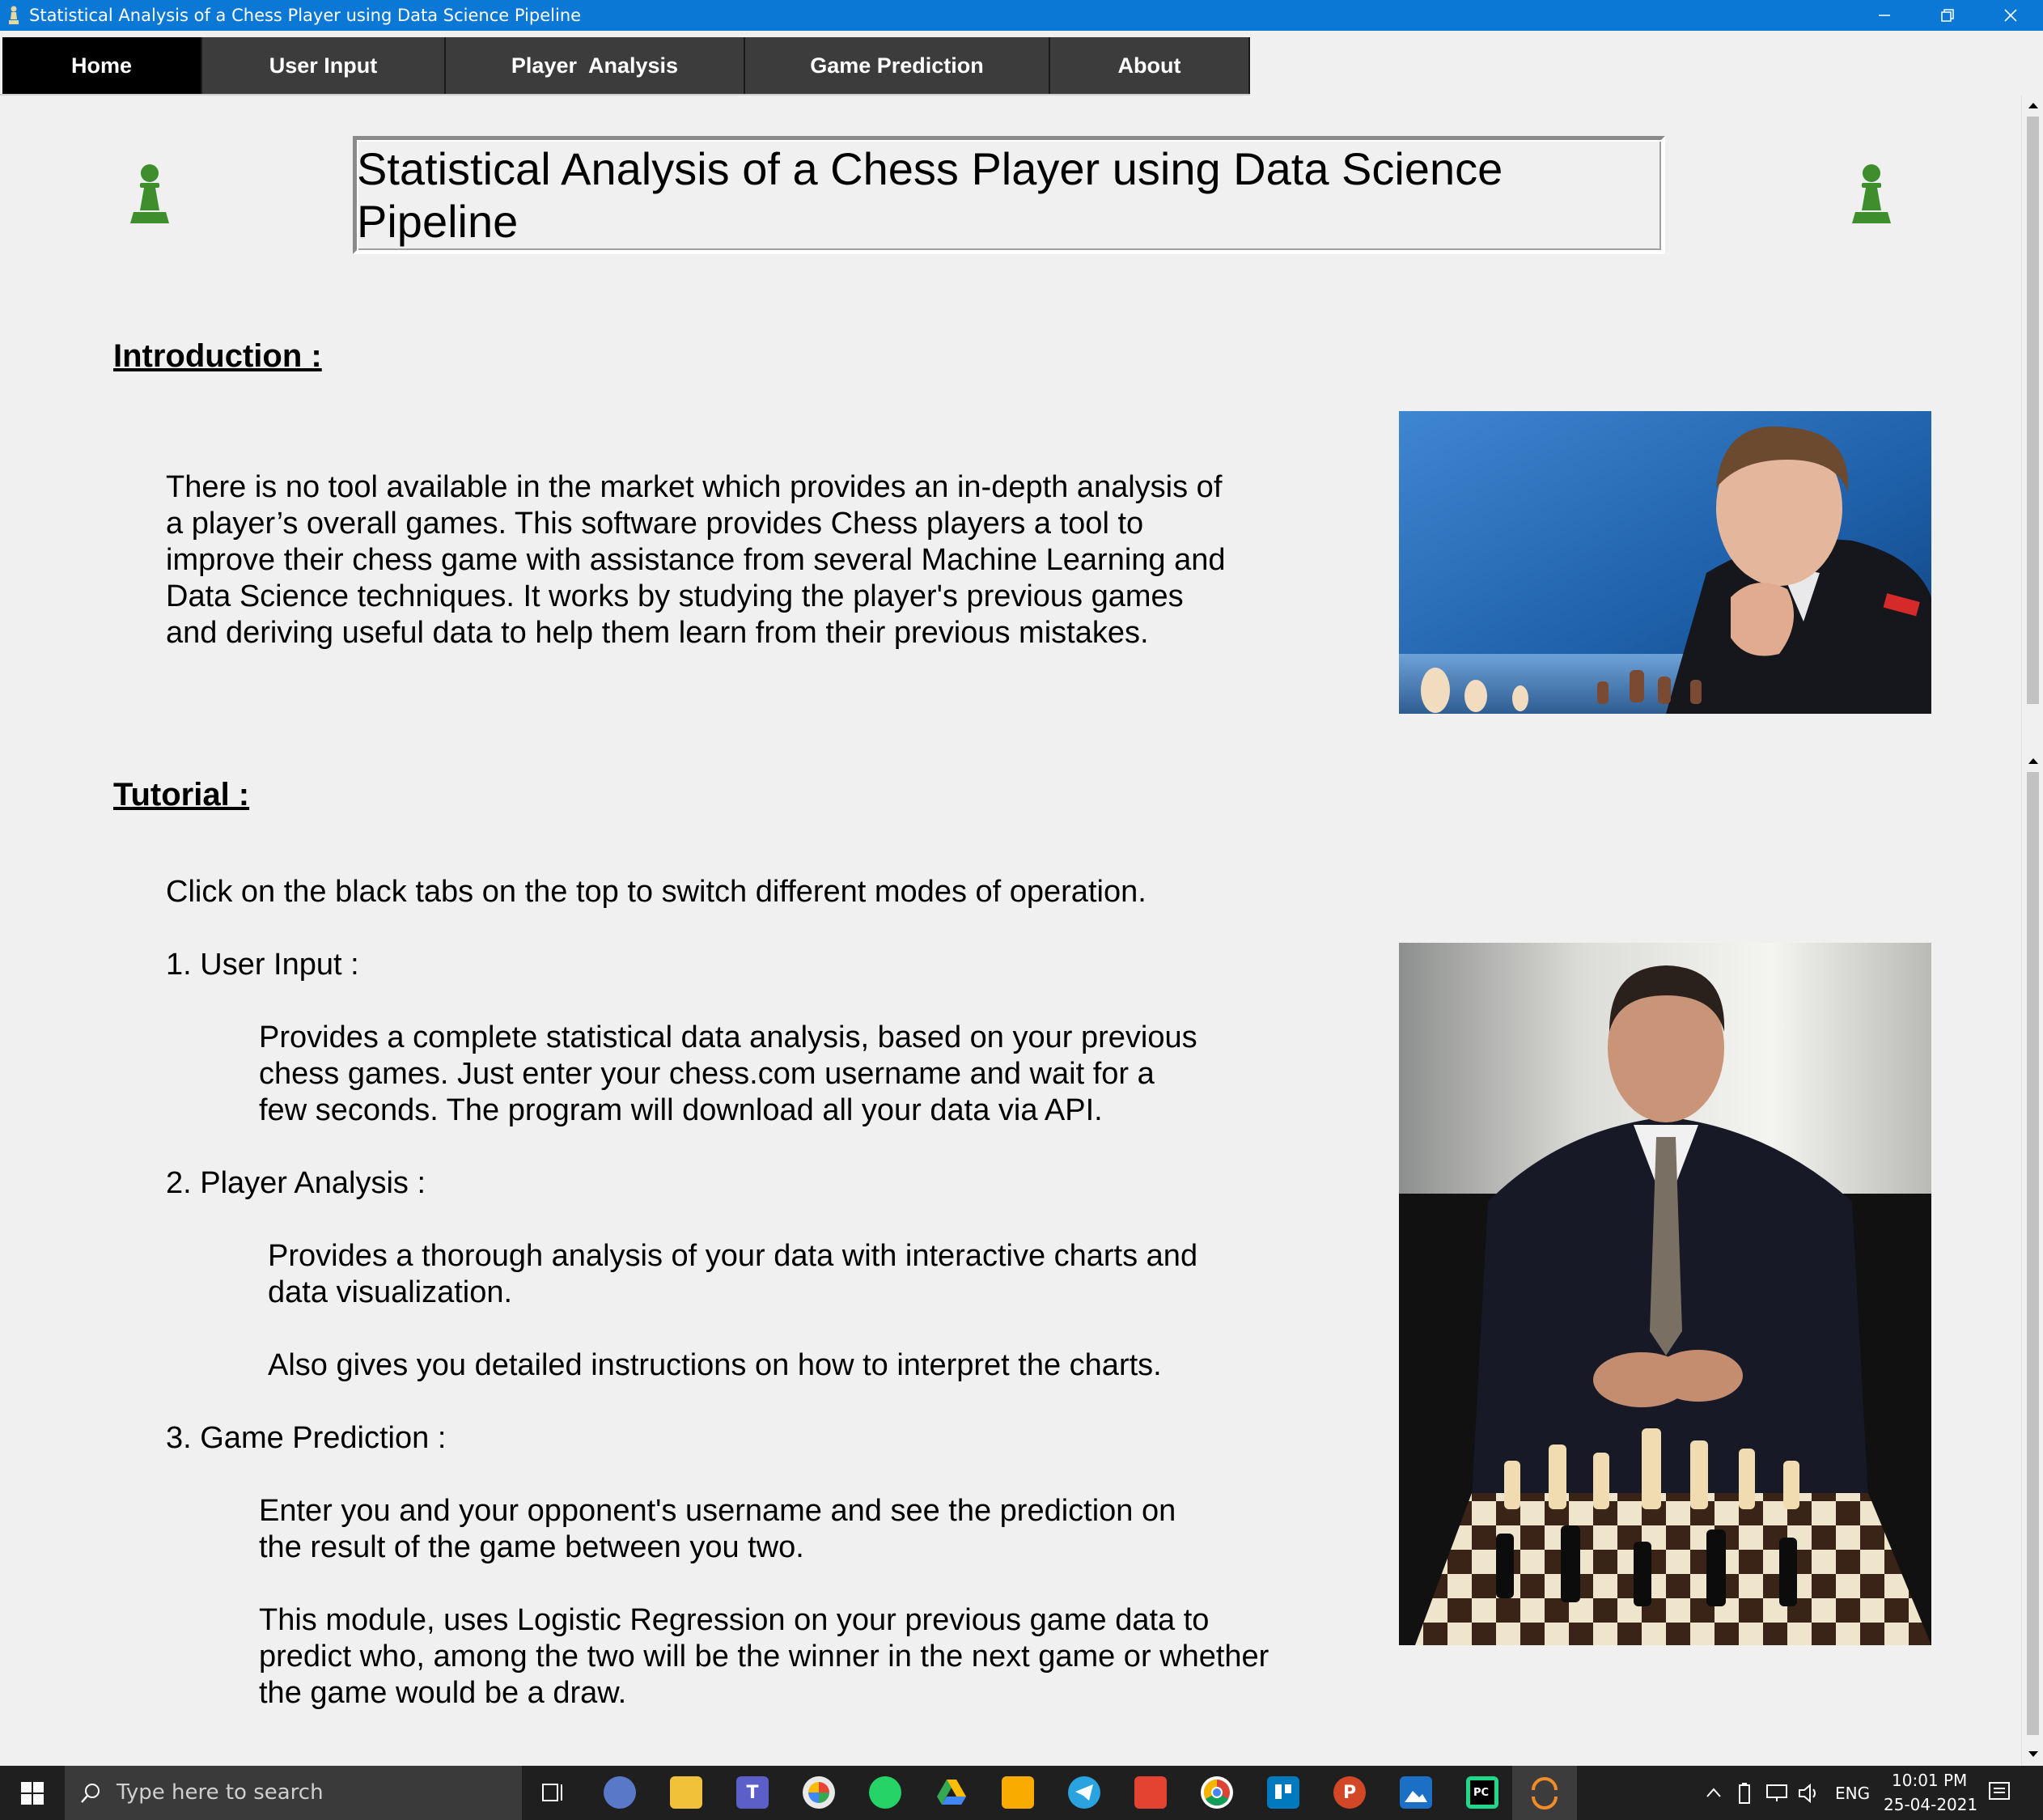 The width and height of the screenshot is (2043, 1820). I want to click on volume-icon, so click(1809, 1793).